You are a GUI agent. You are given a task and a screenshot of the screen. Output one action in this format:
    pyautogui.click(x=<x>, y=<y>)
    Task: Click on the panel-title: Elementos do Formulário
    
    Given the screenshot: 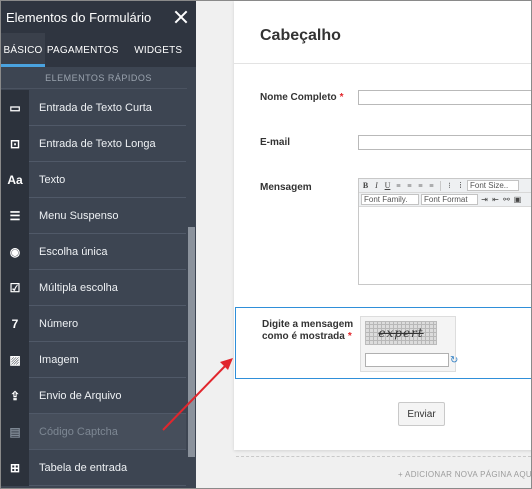 What is the action you would take?
    pyautogui.click(x=79, y=17)
    